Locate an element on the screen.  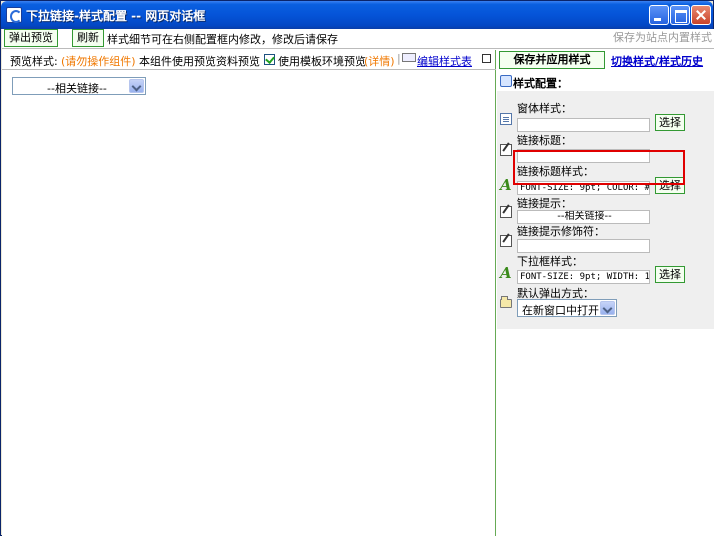
details-link: (详情) is located at coordinates (379, 61).